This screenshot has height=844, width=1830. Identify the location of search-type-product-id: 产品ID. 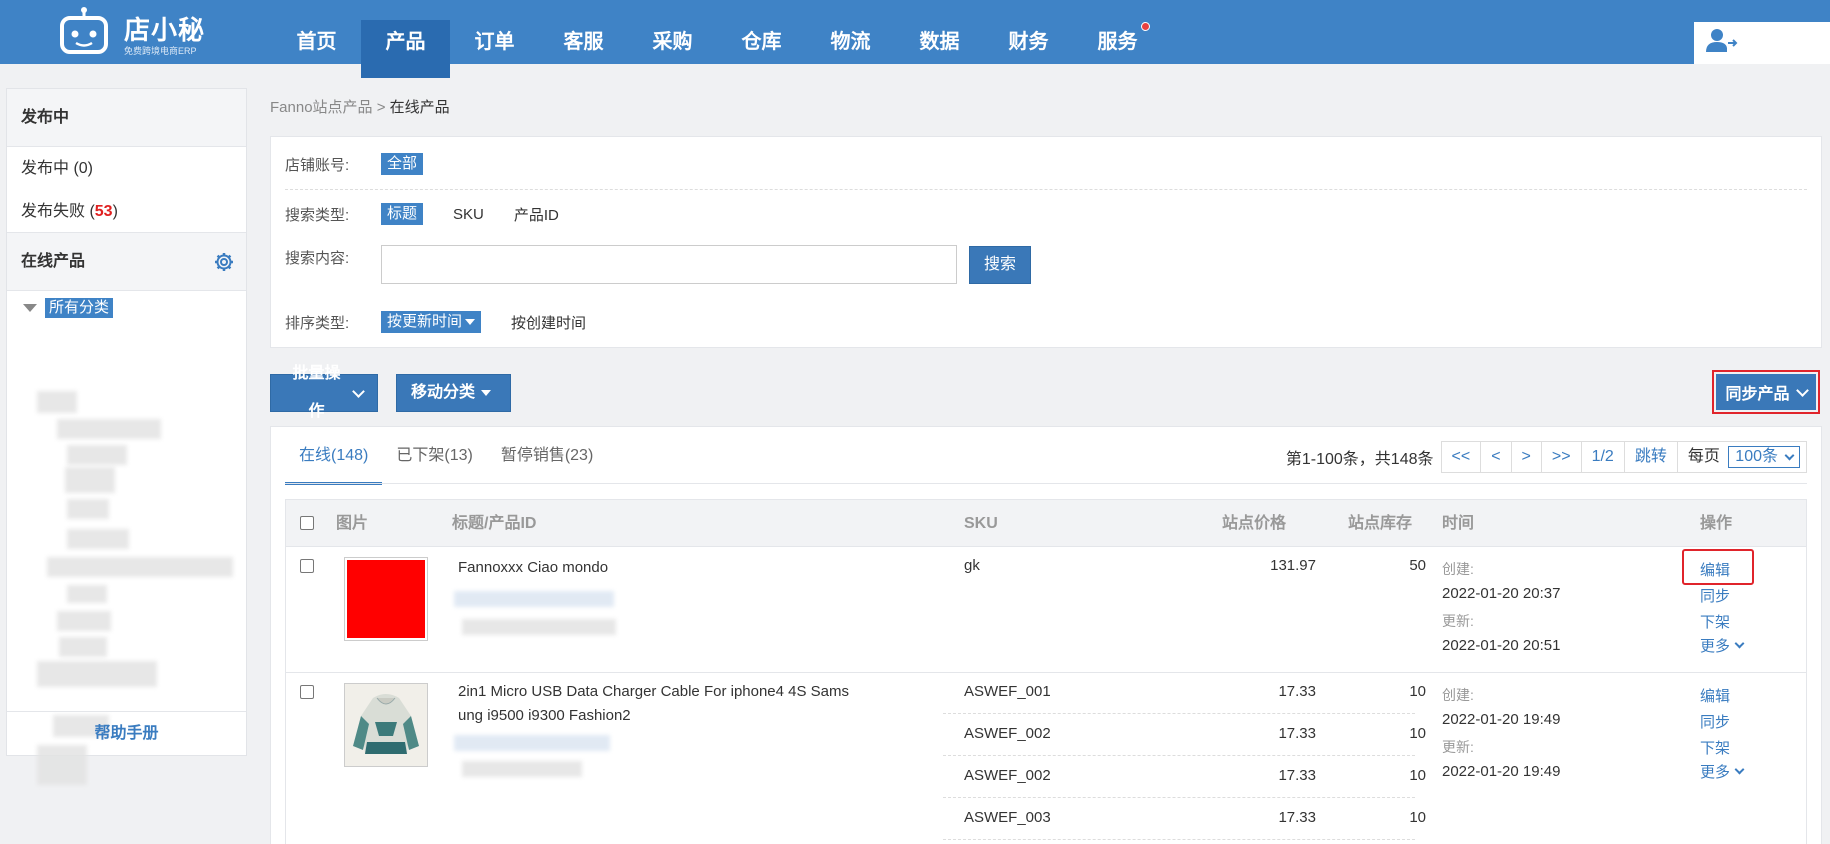
(536, 214).